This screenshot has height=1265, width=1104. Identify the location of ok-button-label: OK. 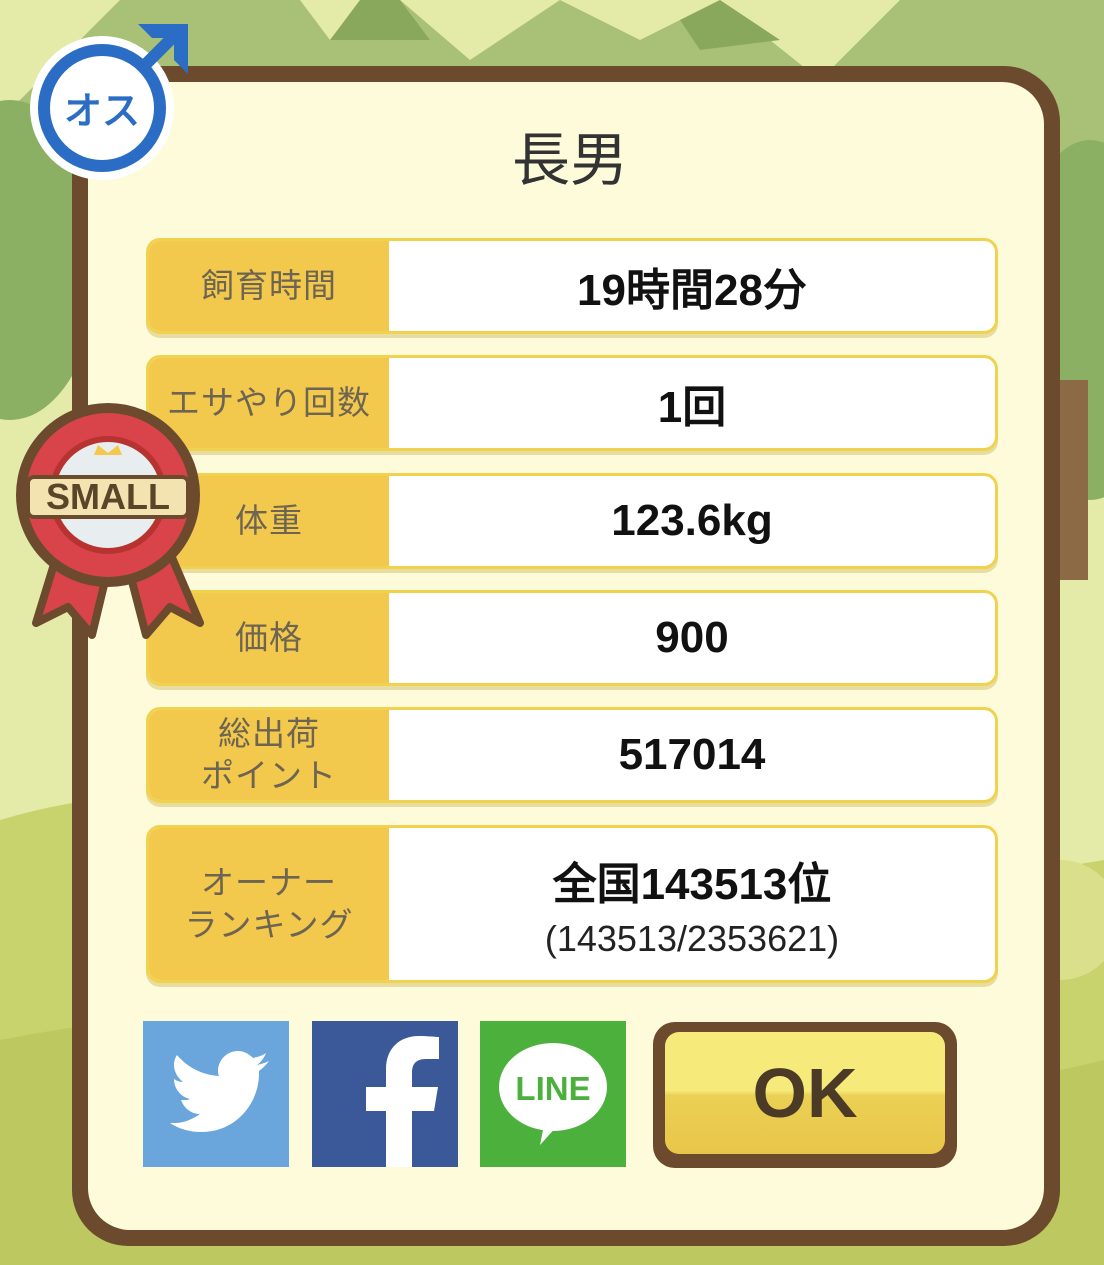
(805, 1093).